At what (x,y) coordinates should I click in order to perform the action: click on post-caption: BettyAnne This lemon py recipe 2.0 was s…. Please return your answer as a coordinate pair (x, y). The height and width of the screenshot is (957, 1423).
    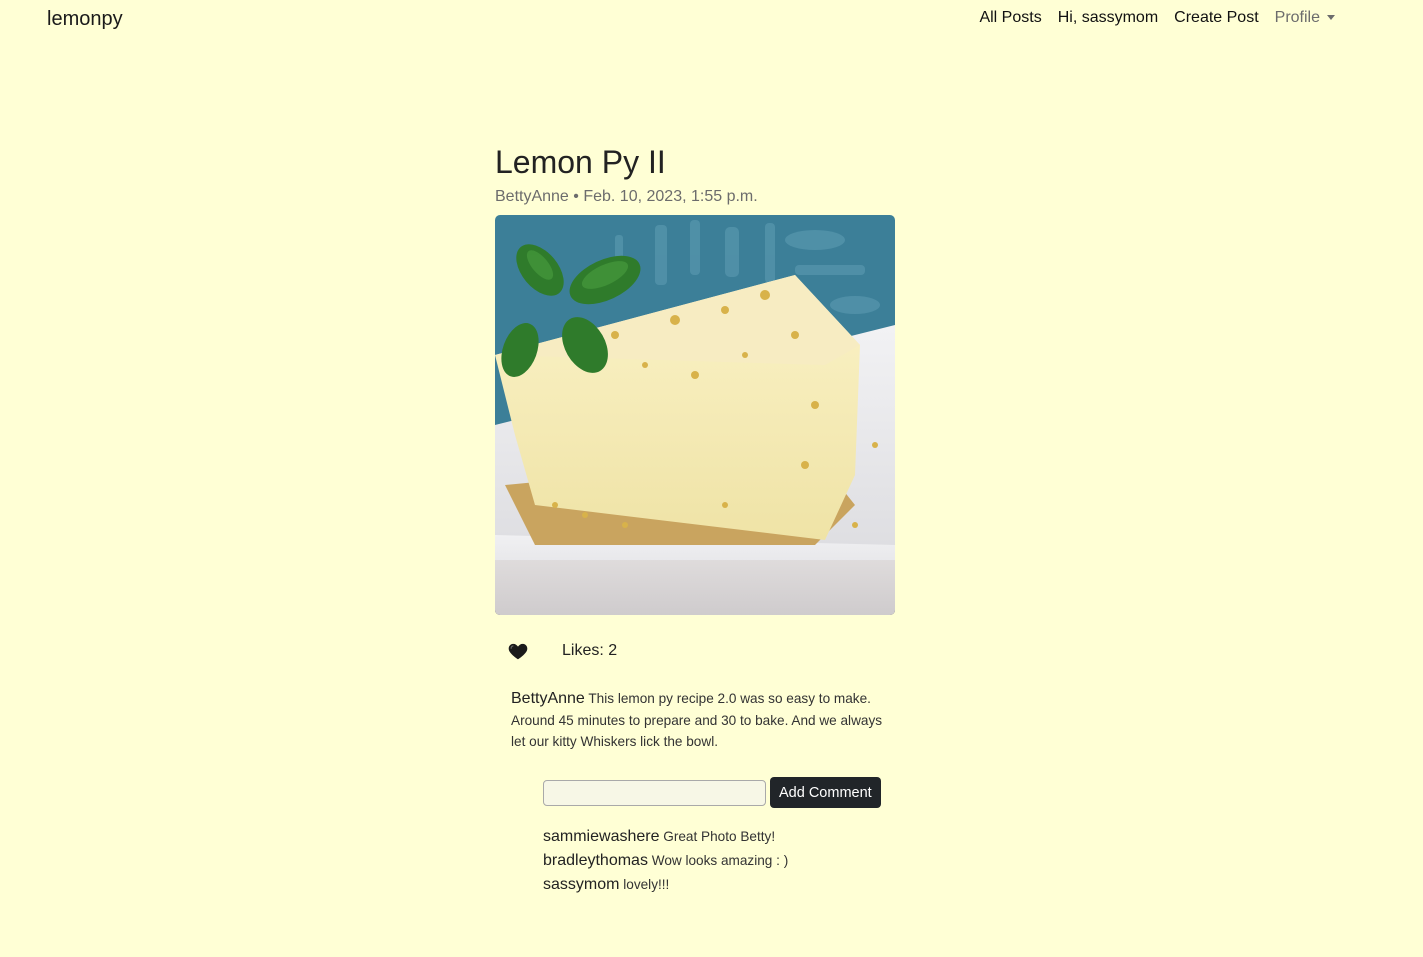
    Looking at the image, I should click on (697, 720).